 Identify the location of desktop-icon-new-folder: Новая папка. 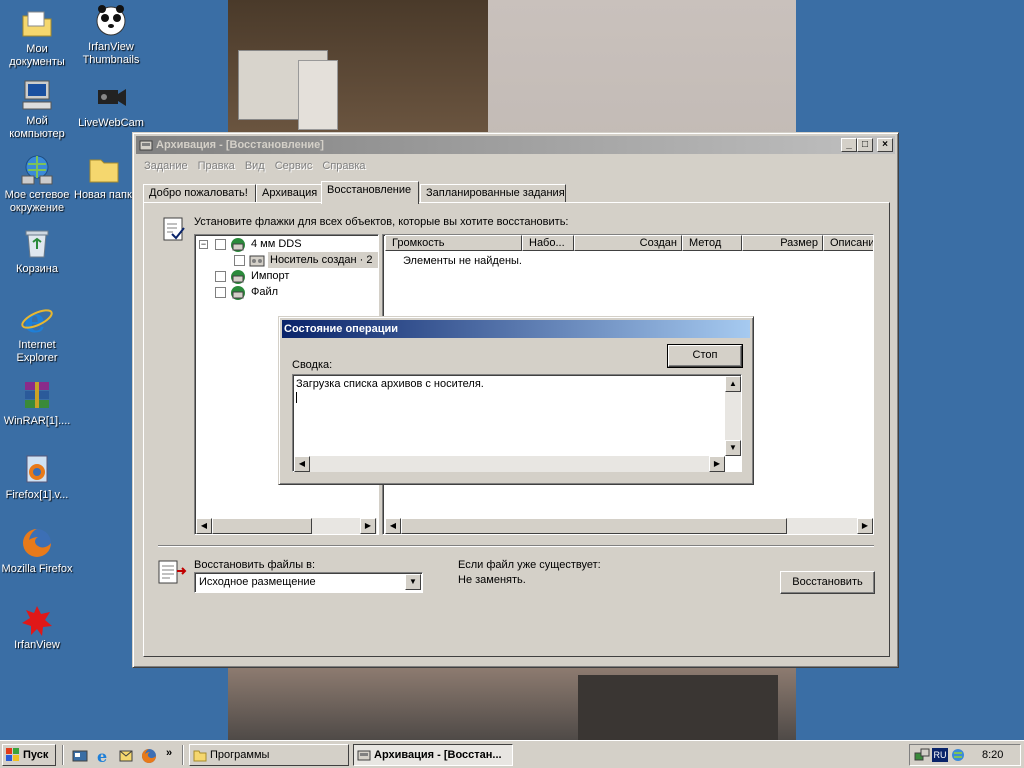
(104, 177).